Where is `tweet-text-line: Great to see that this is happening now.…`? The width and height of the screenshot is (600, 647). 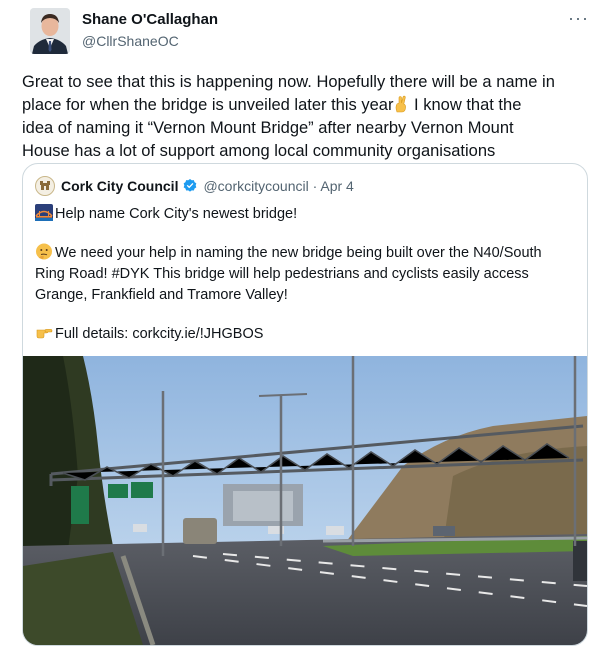
tweet-text-line: Great to see that this is happening now.… is located at coordinates (288, 82).